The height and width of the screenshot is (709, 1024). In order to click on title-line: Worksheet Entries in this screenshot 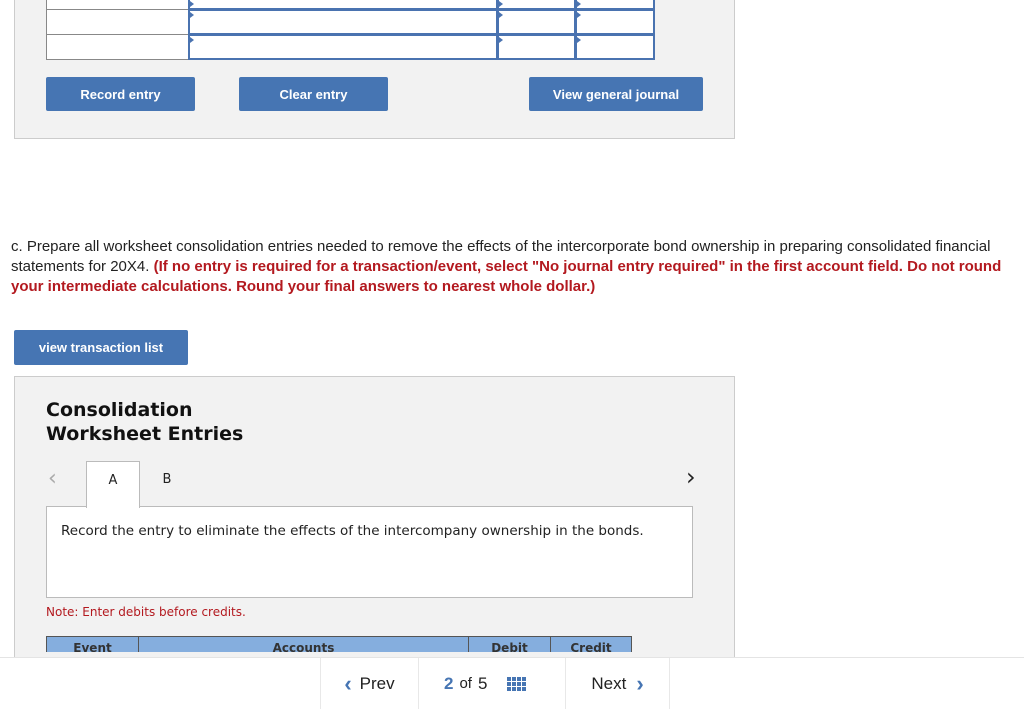, I will do `click(145, 434)`.